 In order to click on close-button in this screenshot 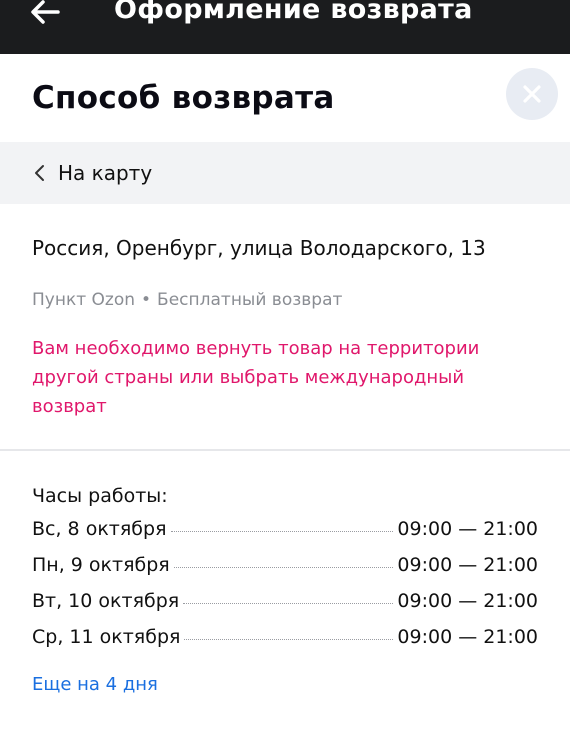, I will do `click(532, 94)`.